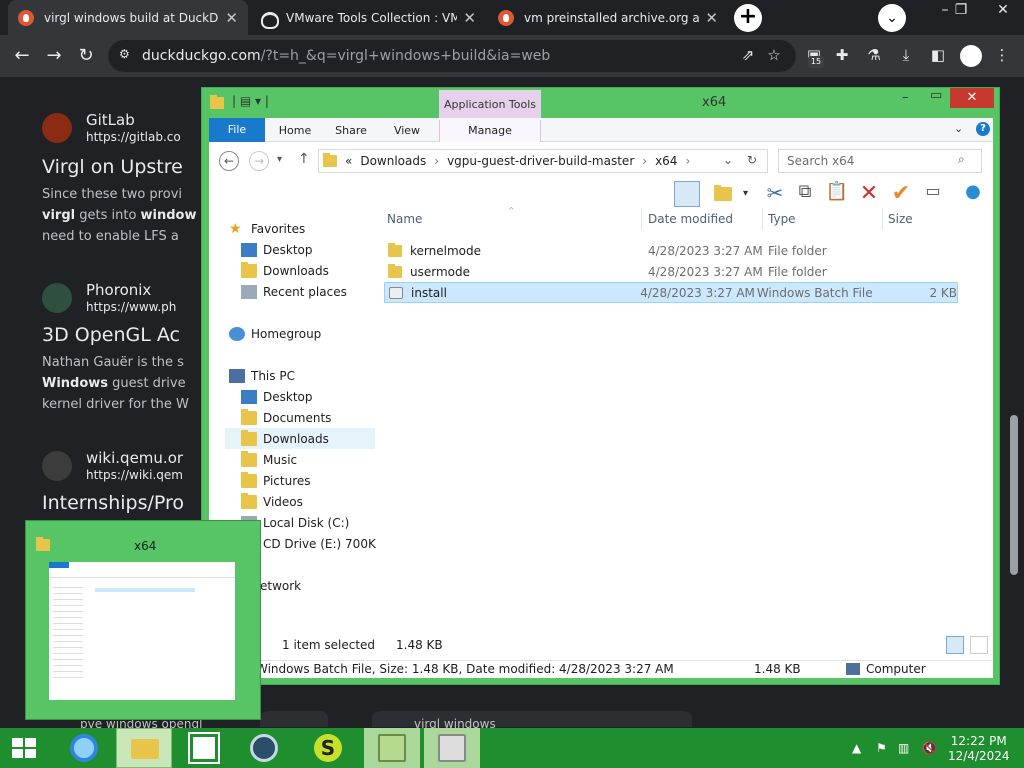 The image size is (1024, 768). What do you see at coordinates (900, 219) in the screenshot?
I see `column-size: Size` at bounding box center [900, 219].